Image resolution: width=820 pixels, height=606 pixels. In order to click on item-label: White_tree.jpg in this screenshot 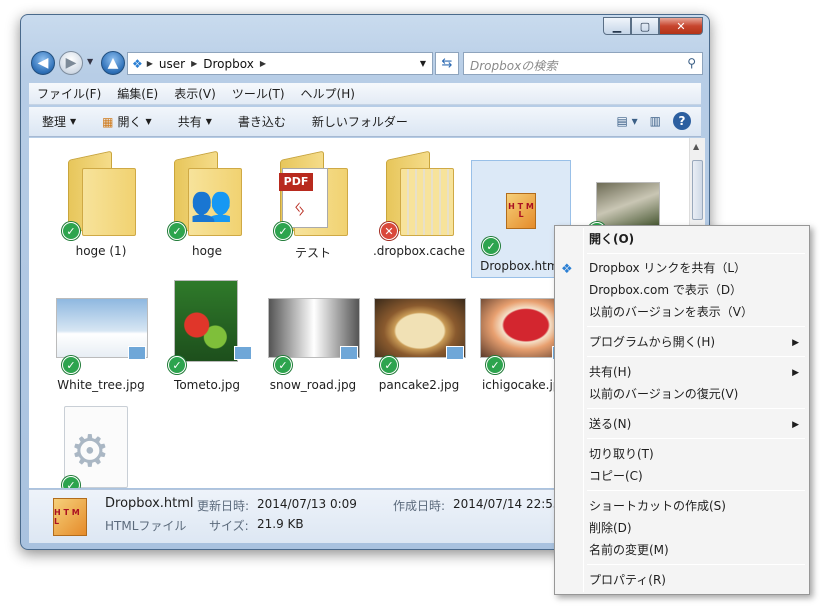, I will do `click(101, 385)`.